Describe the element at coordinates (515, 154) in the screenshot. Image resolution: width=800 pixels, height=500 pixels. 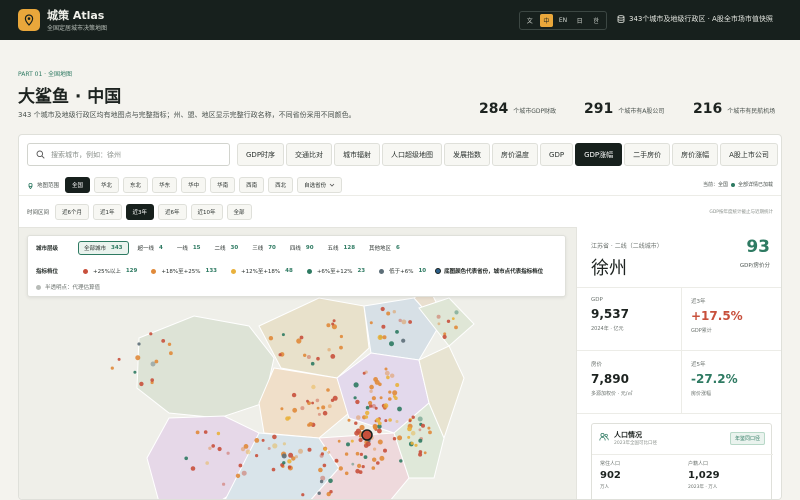
I see `tab-housing-temperature: 房价温度` at that location.